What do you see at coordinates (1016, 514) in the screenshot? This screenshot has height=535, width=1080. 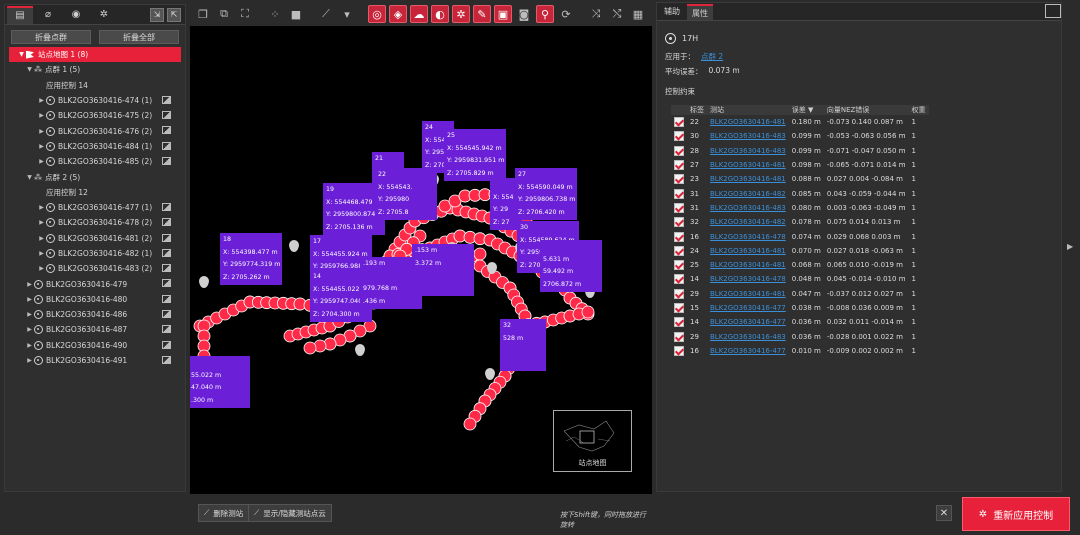 I see `reapply-control-button: ✲ 重新应用控制` at bounding box center [1016, 514].